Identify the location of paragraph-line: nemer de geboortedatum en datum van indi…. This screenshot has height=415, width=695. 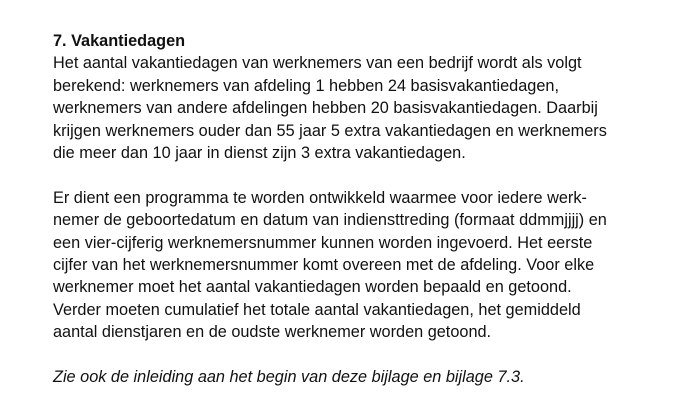
(330, 220).